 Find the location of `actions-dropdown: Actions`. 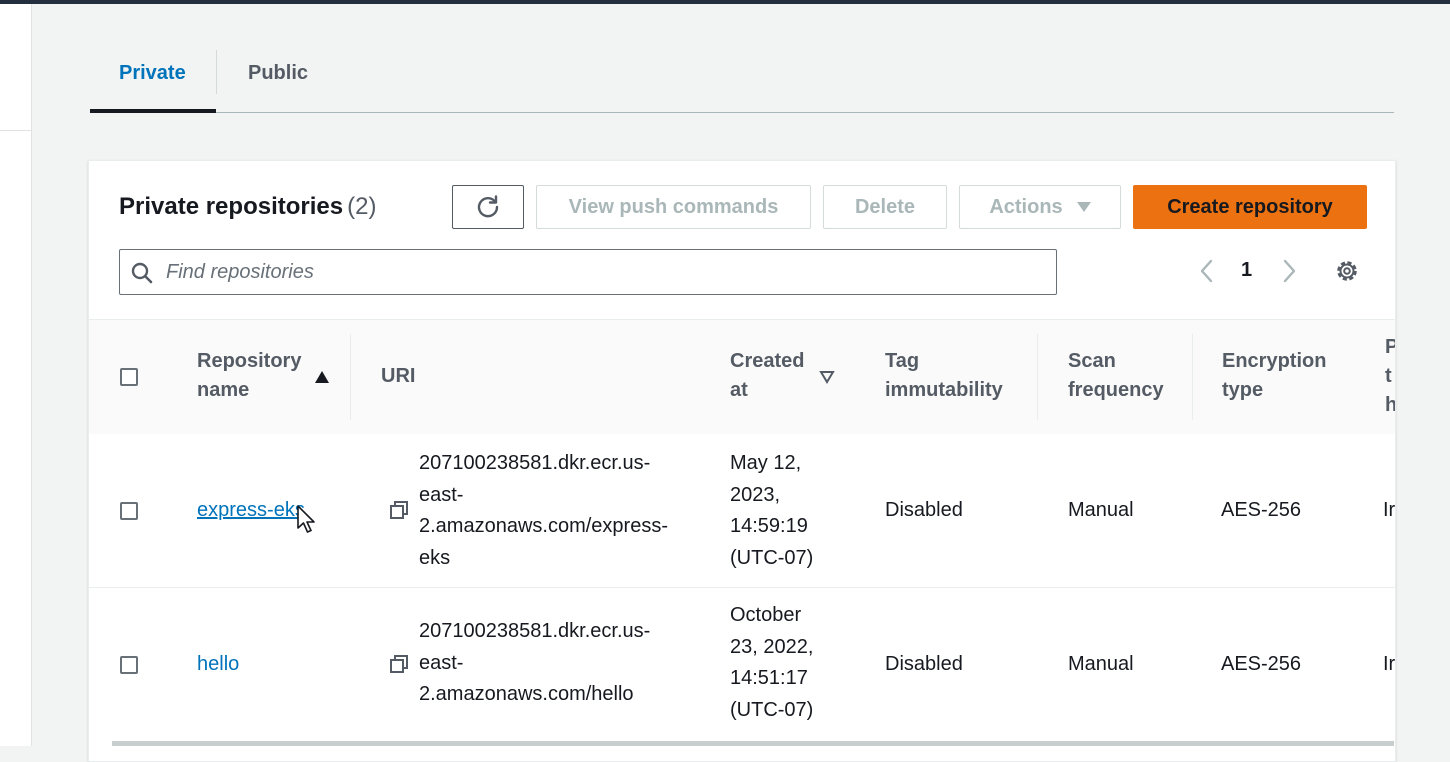

actions-dropdown: Actions is located at coordinates (1040, 207).